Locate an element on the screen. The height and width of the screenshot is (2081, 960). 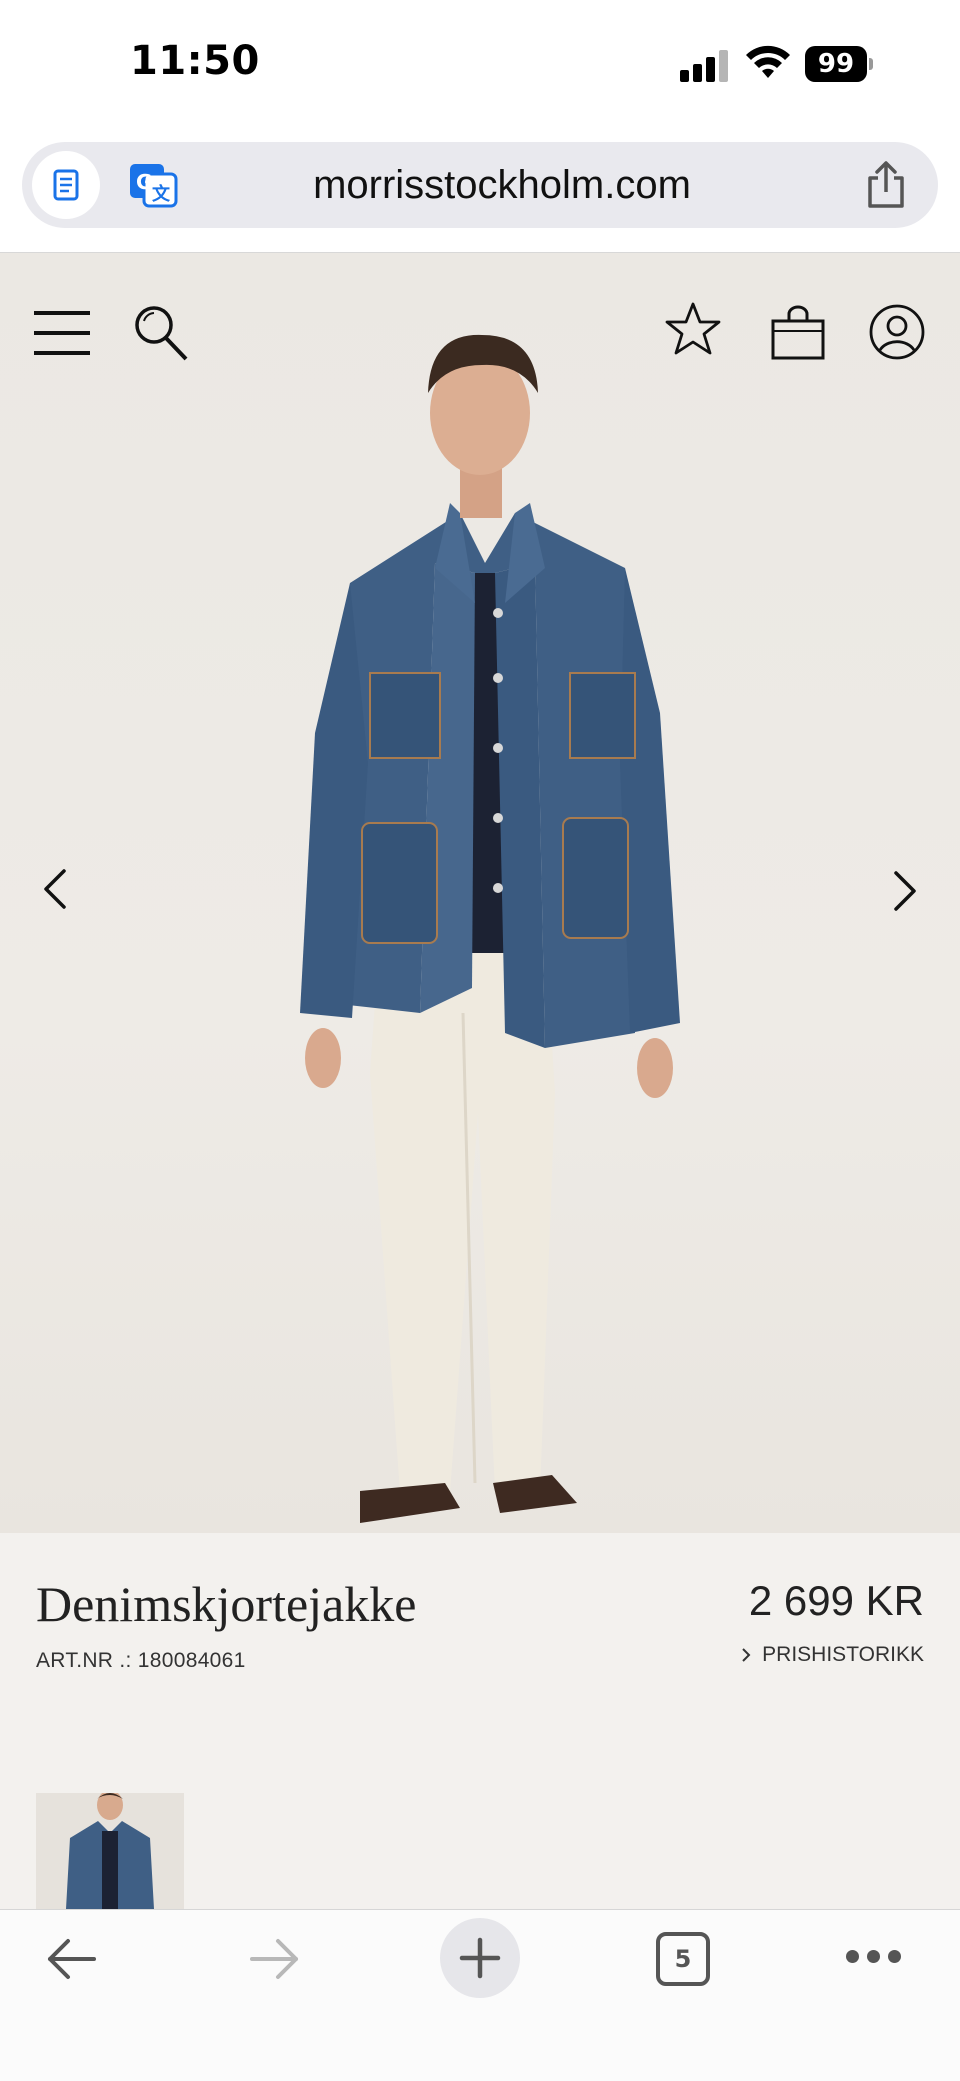
battery-icon: 99 is located at coordinates (839, 64).